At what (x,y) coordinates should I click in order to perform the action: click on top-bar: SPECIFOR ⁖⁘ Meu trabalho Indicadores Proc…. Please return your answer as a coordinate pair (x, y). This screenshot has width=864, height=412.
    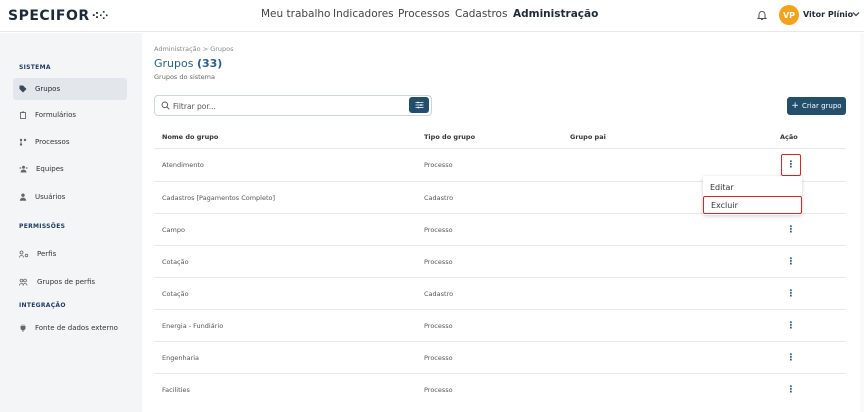
    Looking at the image, I should click on (432, 16).